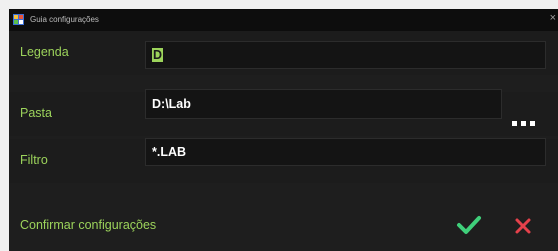  I want to click on legenda-selected-text: D, so click(158, 55).